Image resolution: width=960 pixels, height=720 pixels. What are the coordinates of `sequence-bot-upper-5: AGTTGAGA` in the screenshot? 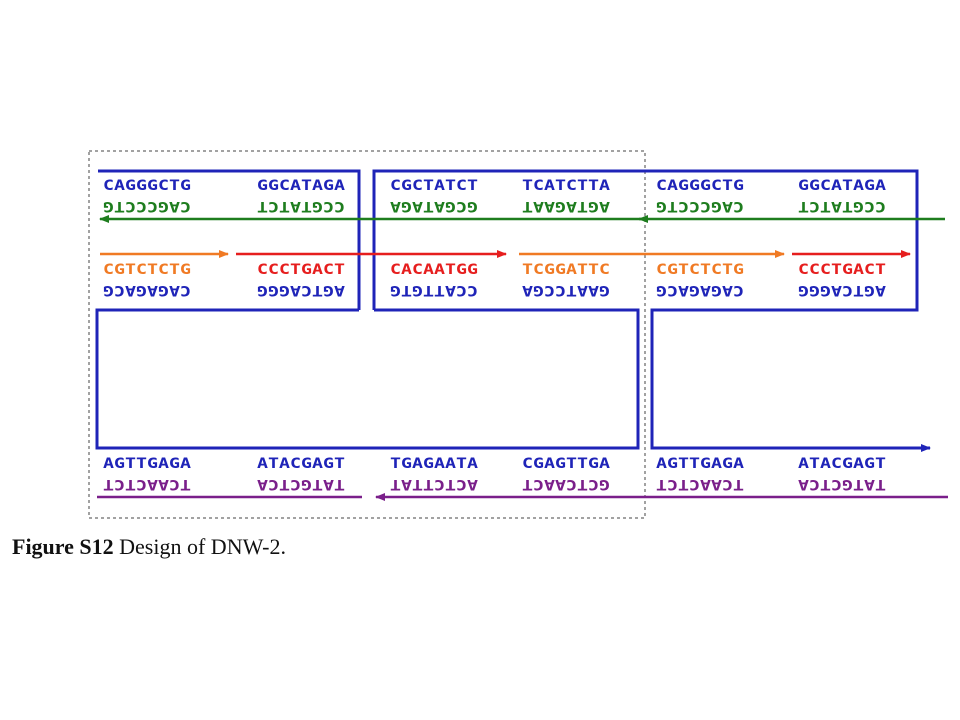 It's located at (700, 464).